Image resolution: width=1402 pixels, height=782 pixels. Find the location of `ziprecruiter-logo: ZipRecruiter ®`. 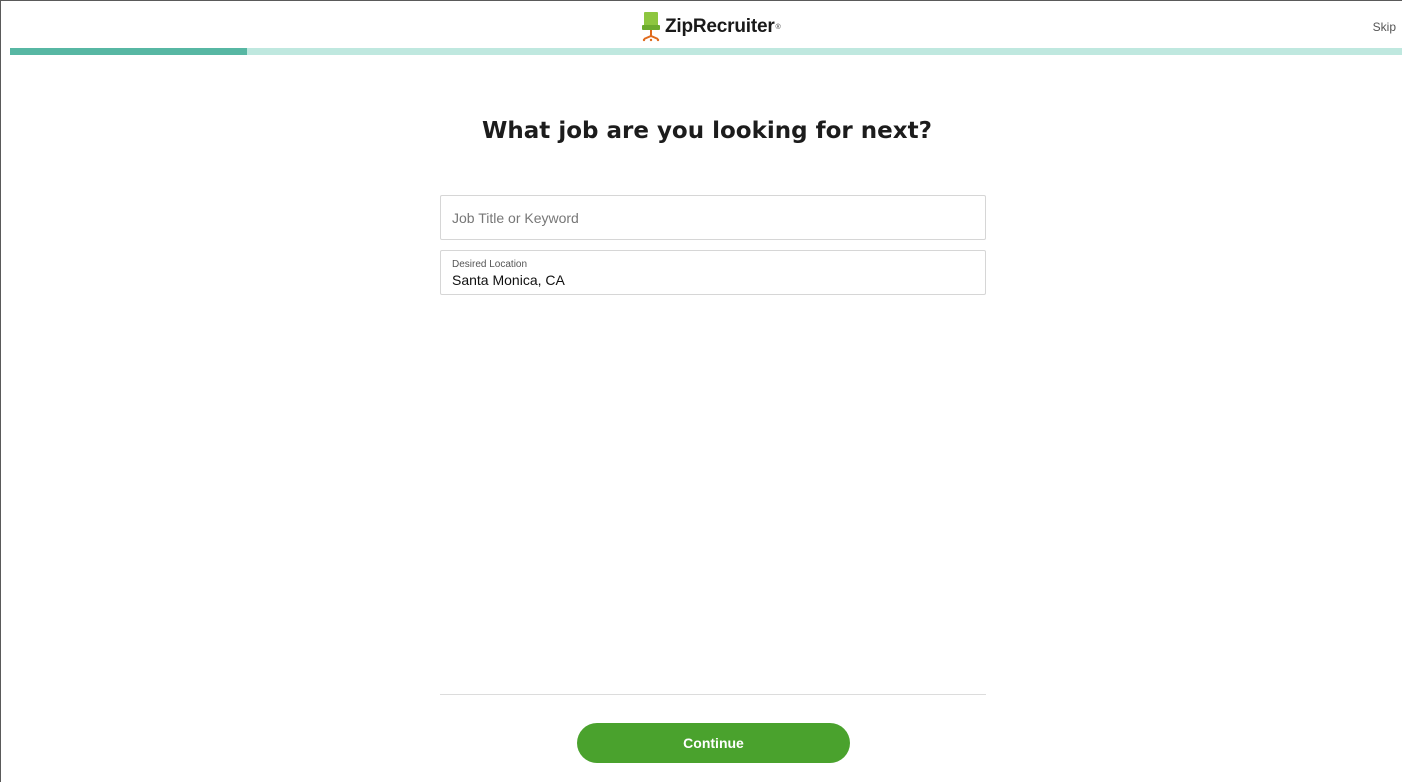

ziprecruiter-logo: ZipRecruiter ® is located at coordinates (711, 27).